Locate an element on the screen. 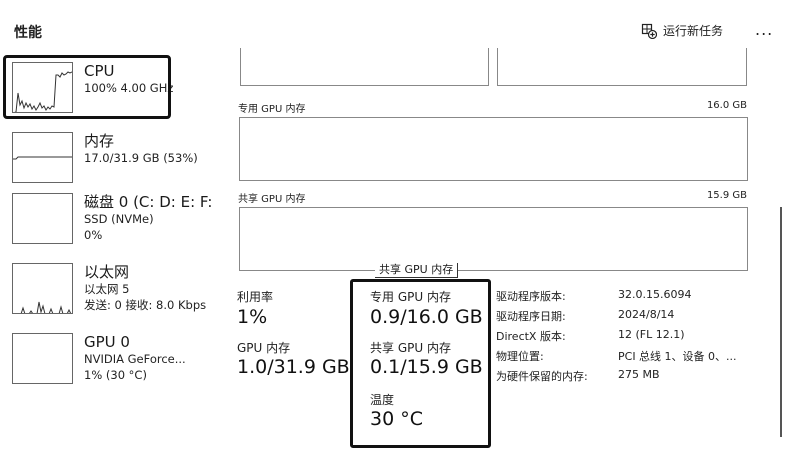  ethernet-thumbnail-graph is located at coordinates (42, 288).